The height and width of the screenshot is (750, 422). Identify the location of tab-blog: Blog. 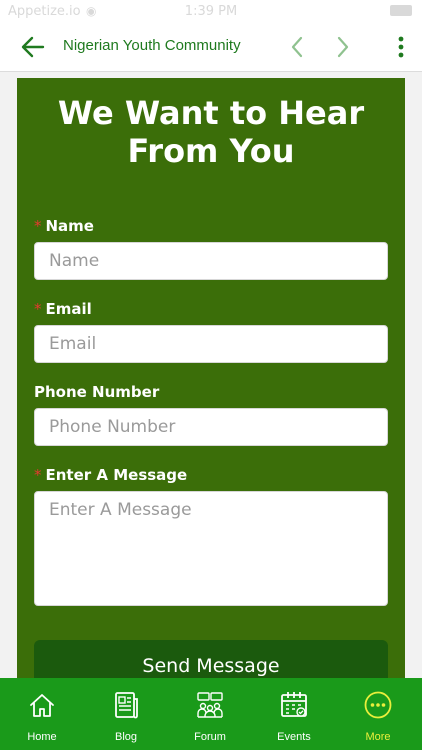
(126, 714).